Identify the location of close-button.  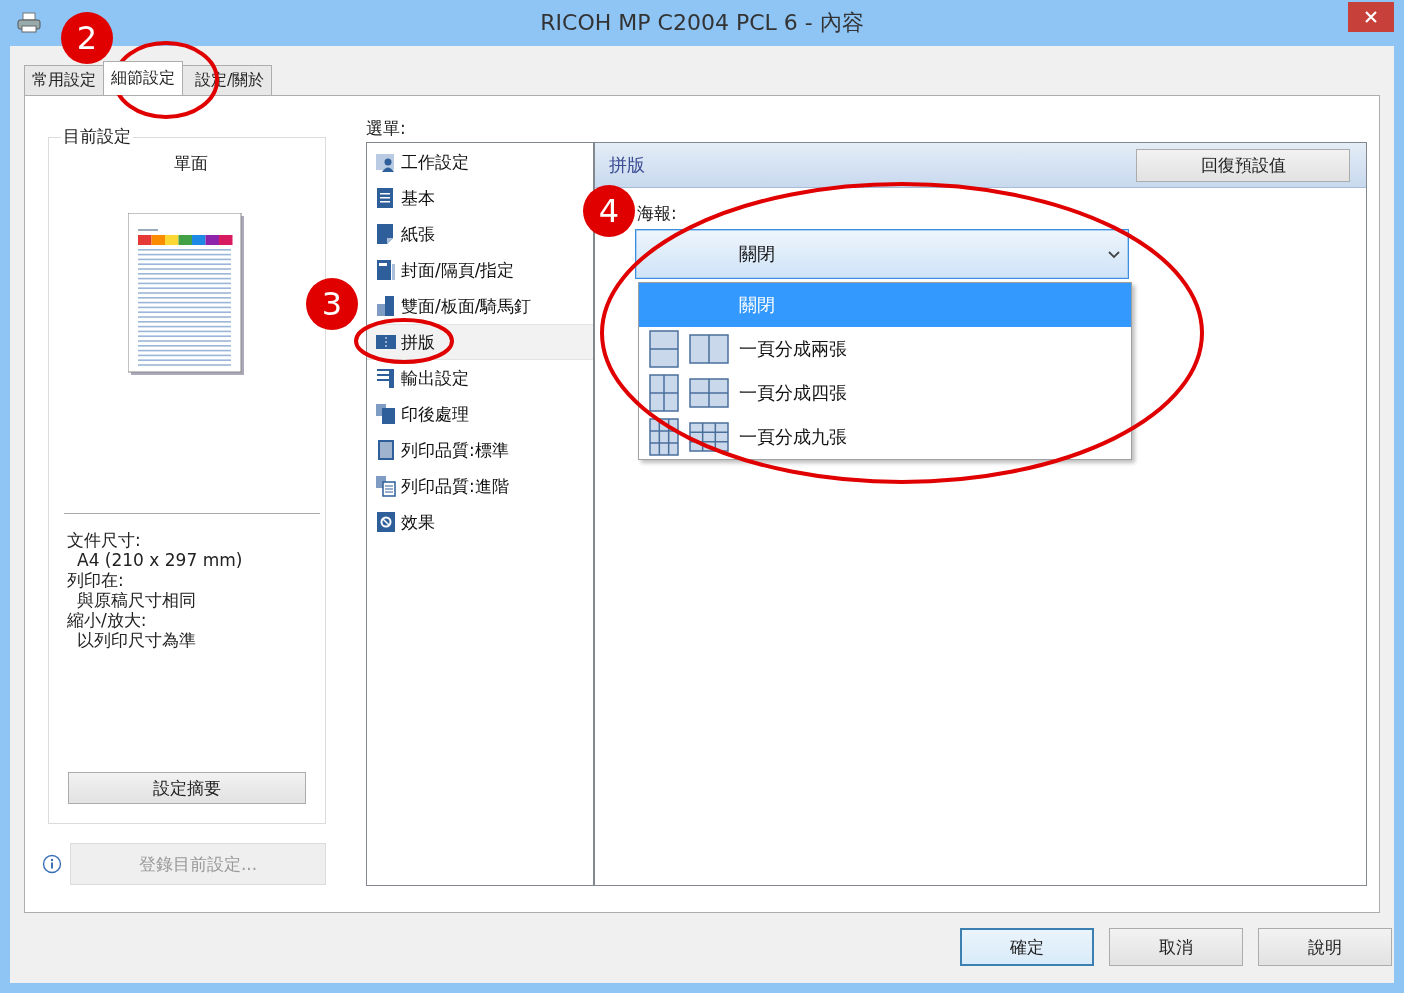
(1371, 17).